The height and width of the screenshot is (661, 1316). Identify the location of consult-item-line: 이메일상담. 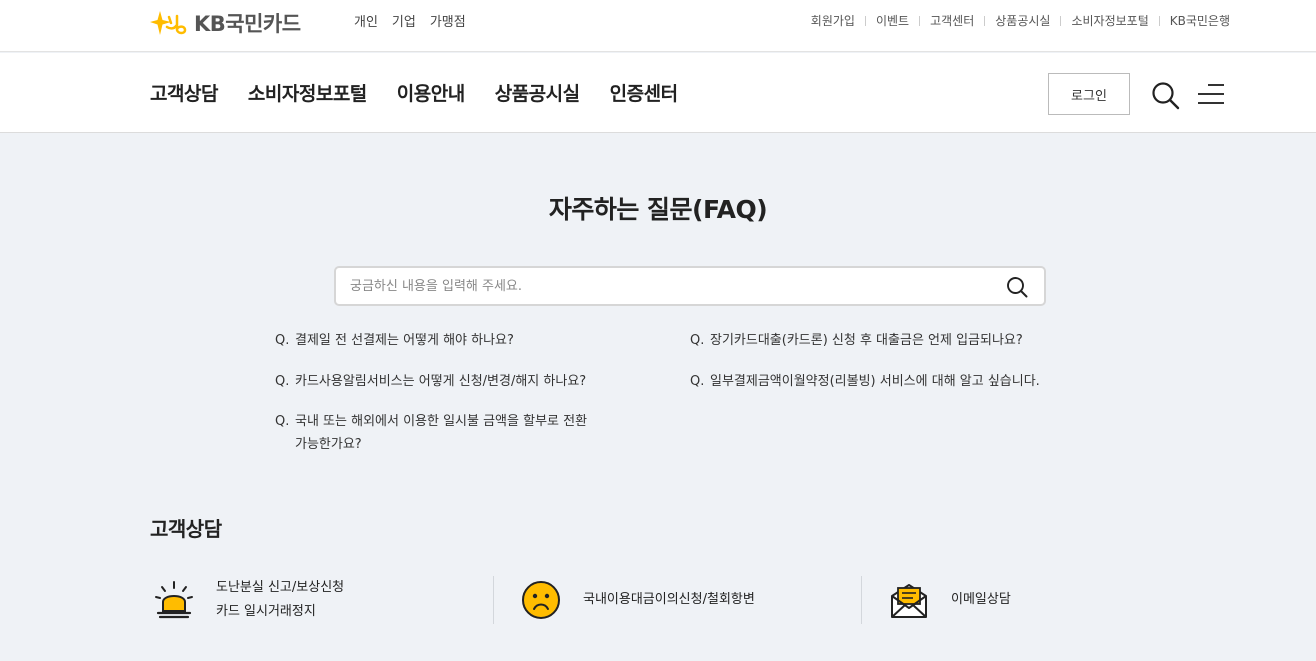
(981, 599).